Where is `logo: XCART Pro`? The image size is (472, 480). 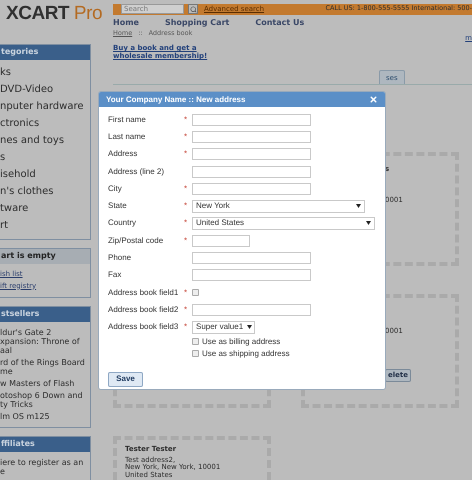 logo: XCART Pro is located at coordinates (54, 14).